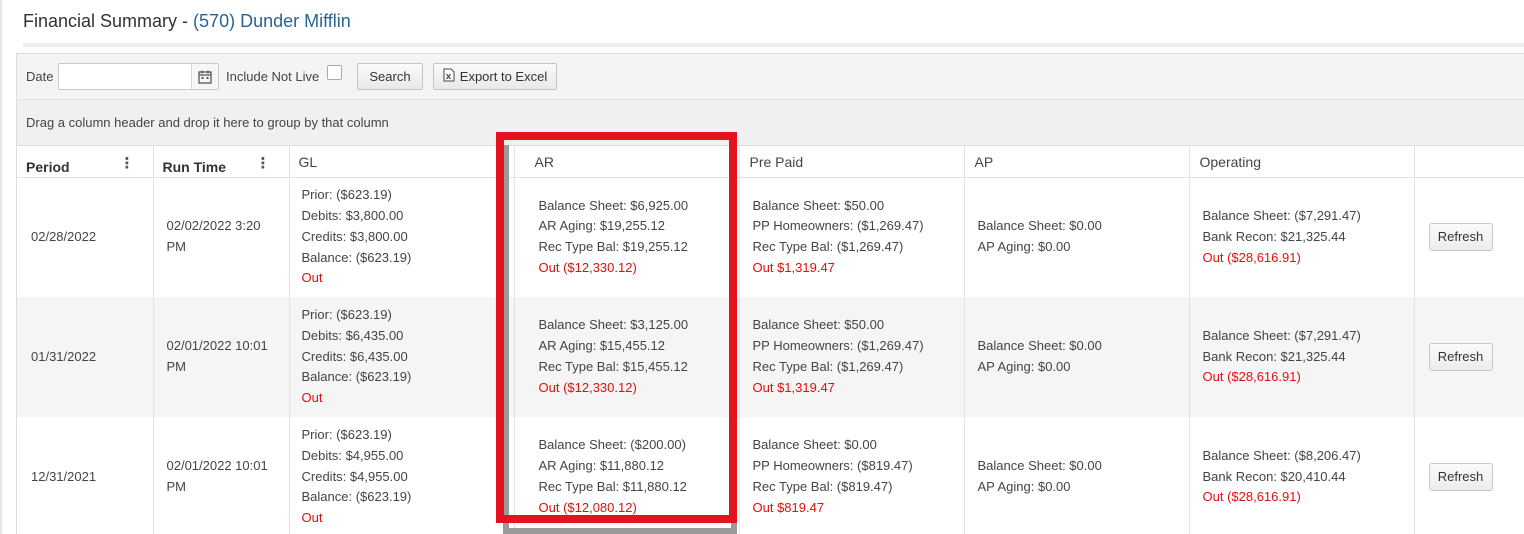 The width and height of the screenshot is (1524, 534). What do you see at coordinates (1077, 162) in the screenshot?
I see `column-header-ap: AP` at bounding box center [1077, 162].